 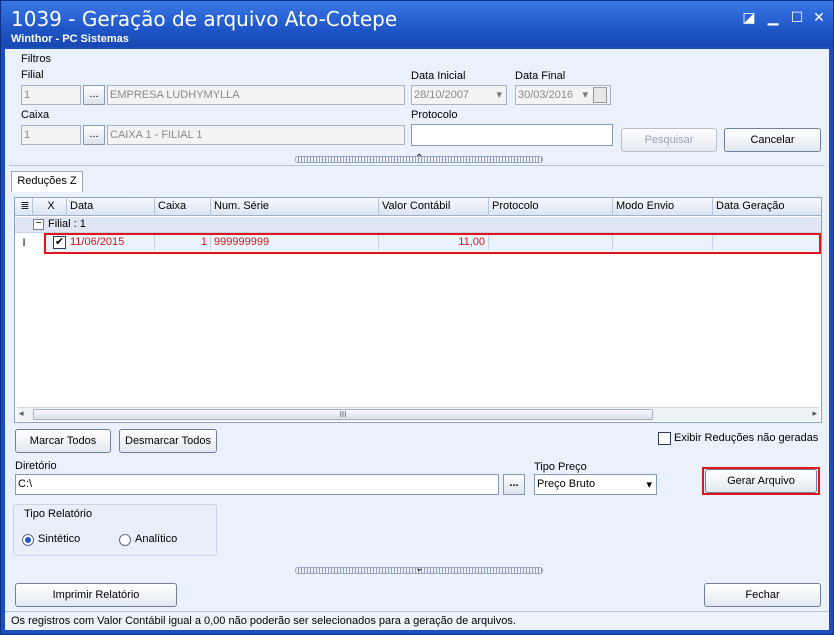 I want to click on imprimir-relatorio-button: Imprimir Relatório, so click(x=96, y=595).